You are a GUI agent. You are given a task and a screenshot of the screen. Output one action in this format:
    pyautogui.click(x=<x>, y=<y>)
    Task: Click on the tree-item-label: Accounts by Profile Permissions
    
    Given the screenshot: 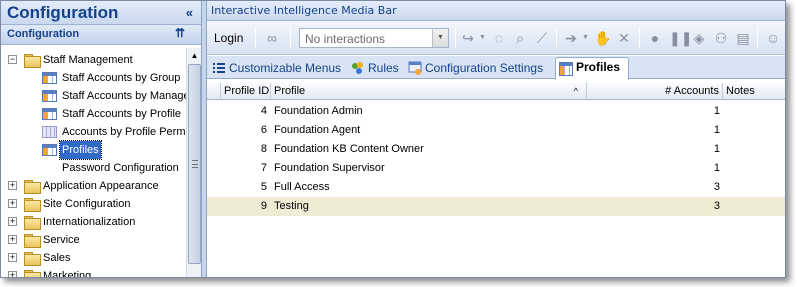 What is the action you would take?
    pyautogui.click(x=124, y=132)
    